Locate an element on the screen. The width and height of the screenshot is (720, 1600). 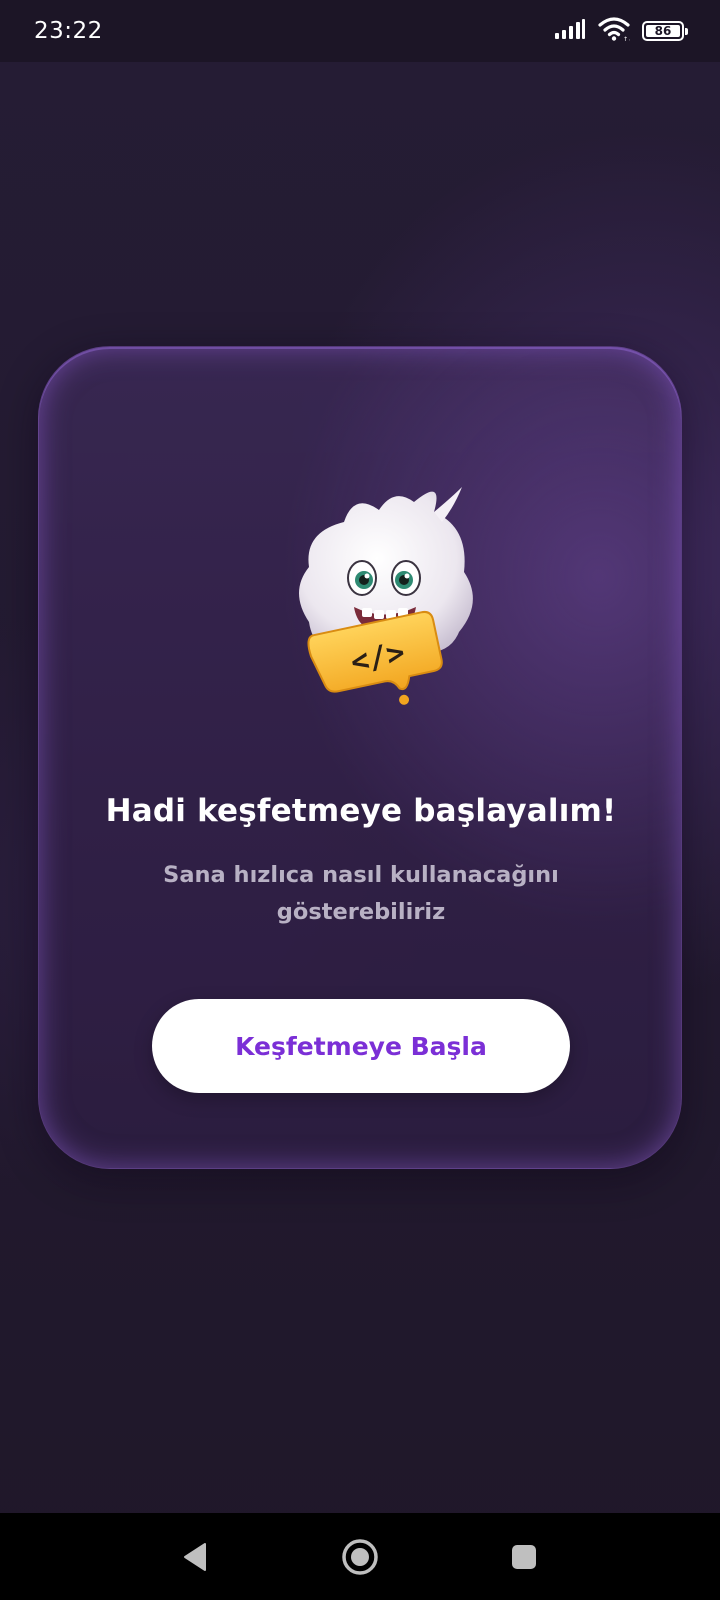
status-bar: 23:22 ↑↓ is located at coordinates (360, 31).